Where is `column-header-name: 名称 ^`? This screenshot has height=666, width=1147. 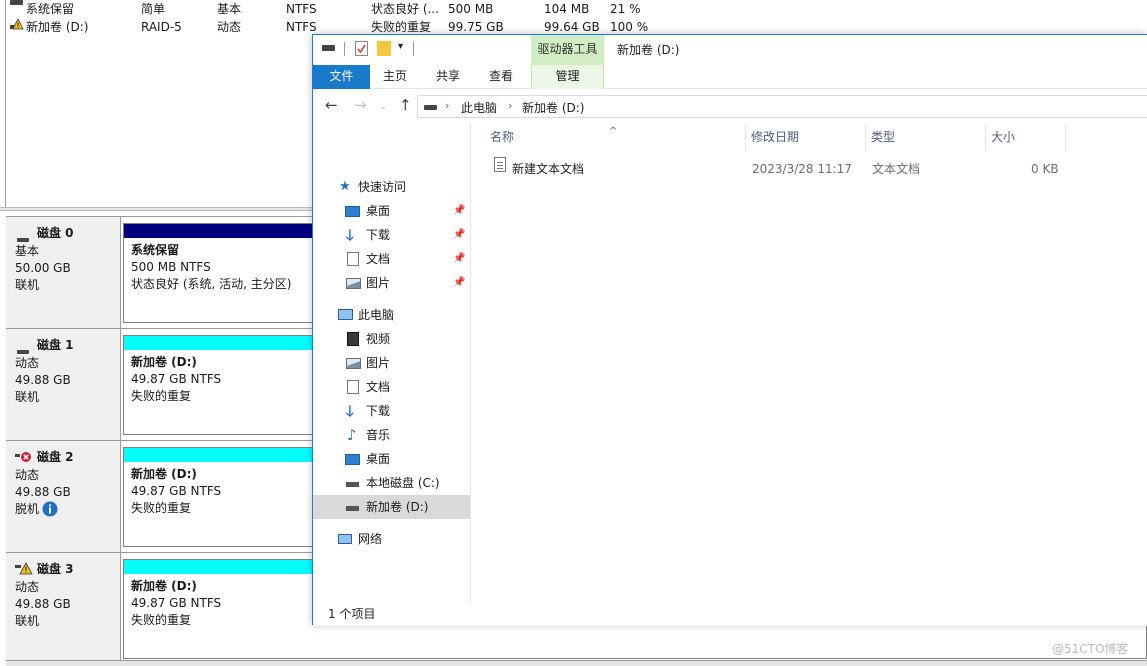
column-header-name: 名称 ^ is located at coordinates (608, 138).